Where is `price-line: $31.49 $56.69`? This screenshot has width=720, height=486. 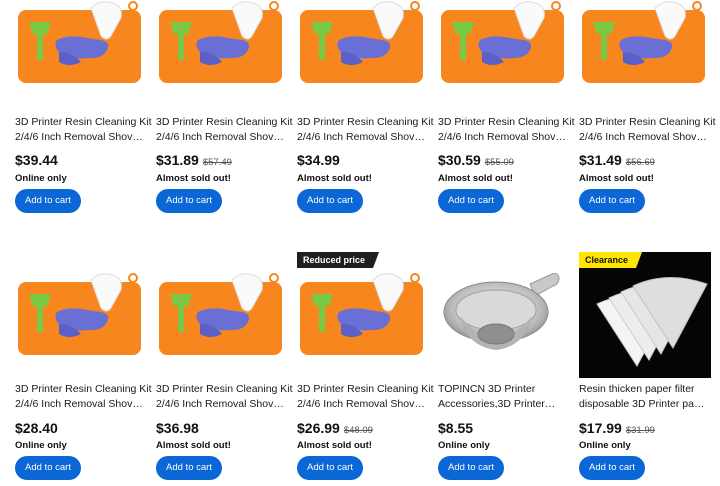
price-line: $31.49 $56.69 is located at coordinates (649, 161).